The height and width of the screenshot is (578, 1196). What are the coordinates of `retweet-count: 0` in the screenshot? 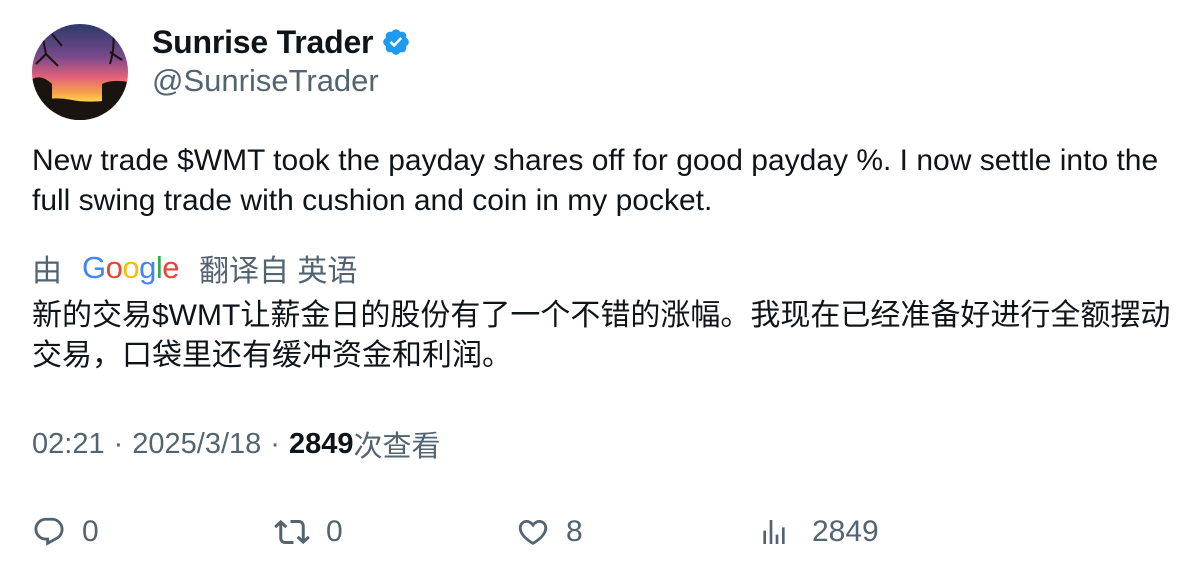 It's located at (334, 531).